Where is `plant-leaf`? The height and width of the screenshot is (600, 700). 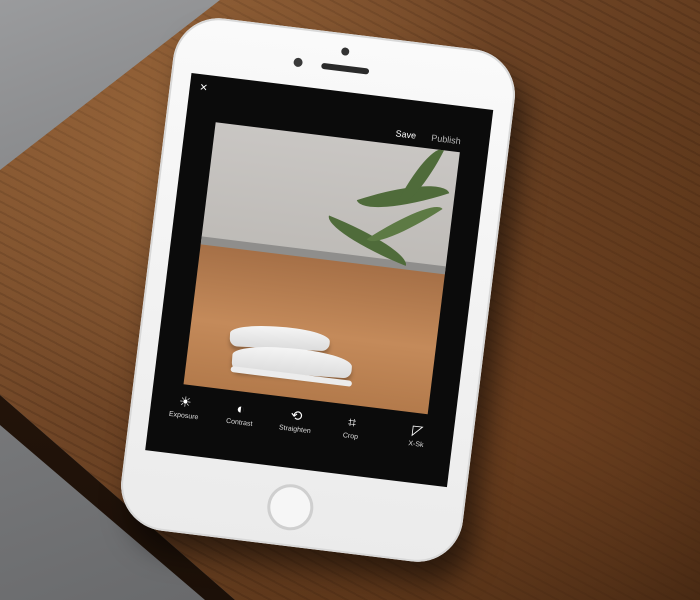 plant-leaf is located at coordinates (420, 176).